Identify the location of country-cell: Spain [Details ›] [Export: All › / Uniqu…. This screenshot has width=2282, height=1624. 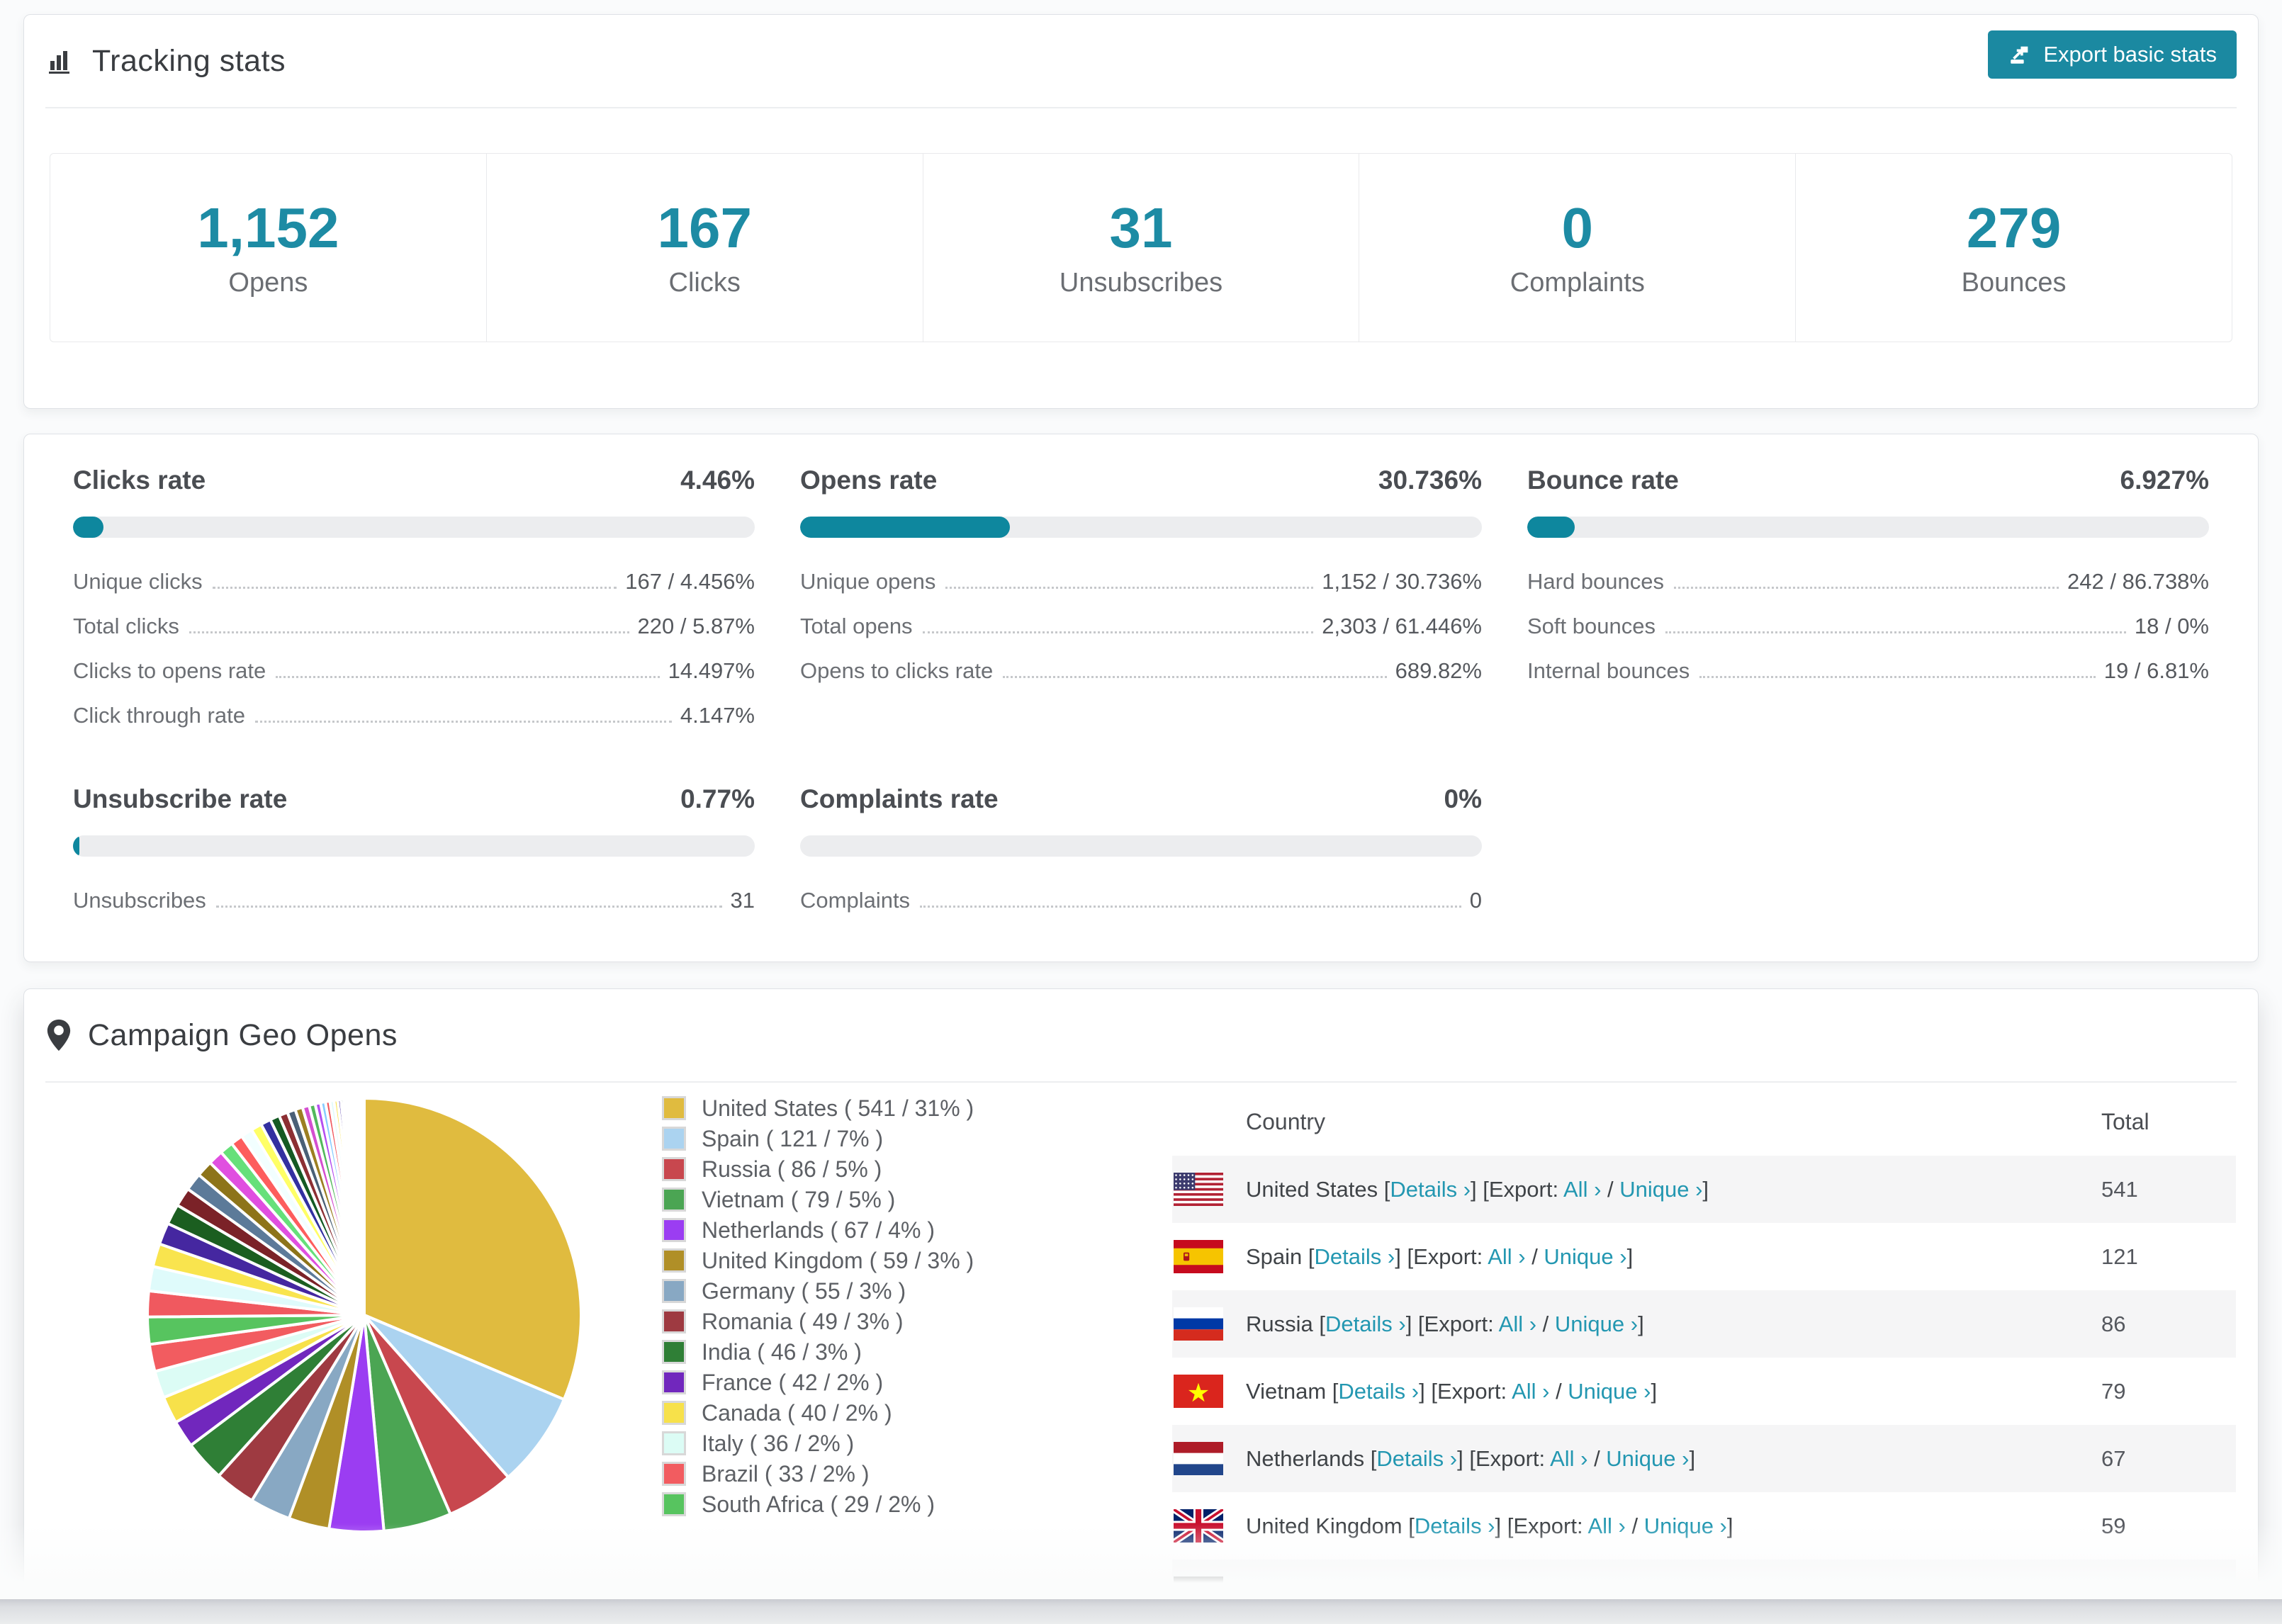
(1440, 1256).